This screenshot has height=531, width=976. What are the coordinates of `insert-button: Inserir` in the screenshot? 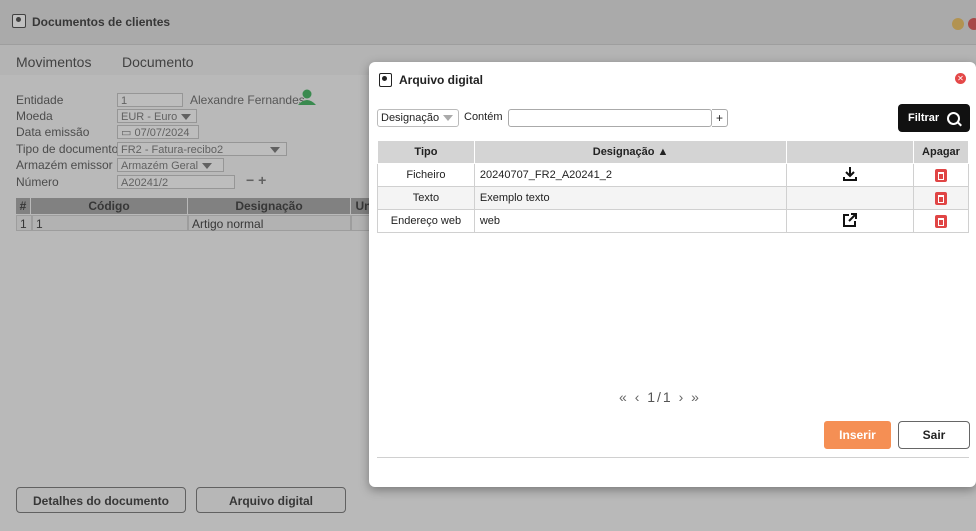 It's located at (857, 435).